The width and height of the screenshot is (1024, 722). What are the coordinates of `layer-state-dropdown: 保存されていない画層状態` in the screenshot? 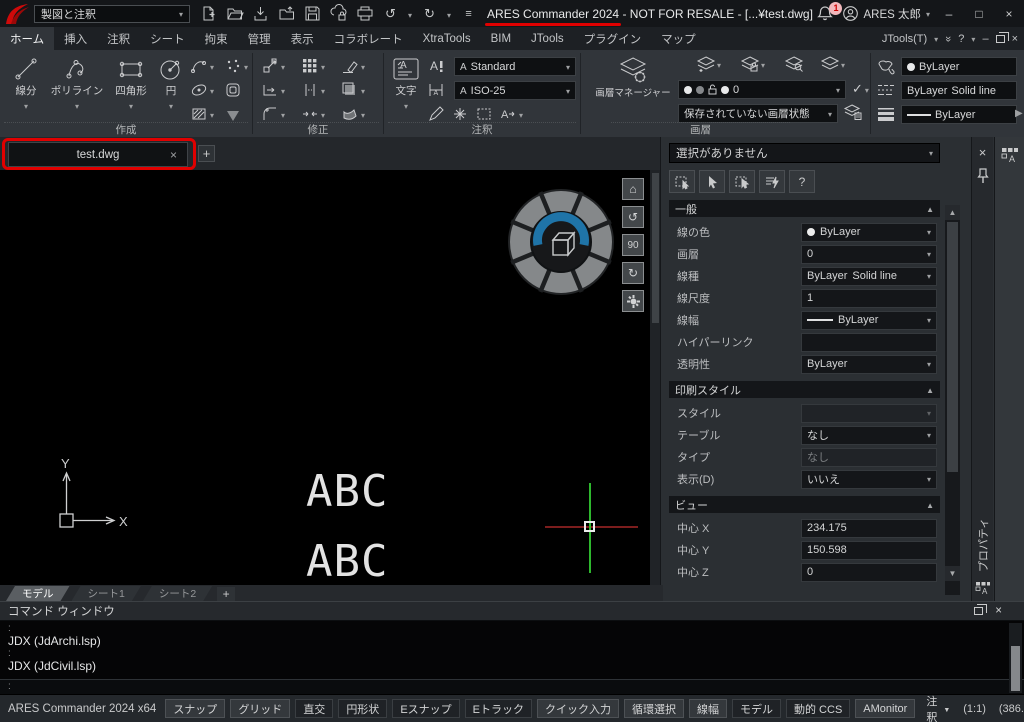 It's located at (758, 113).